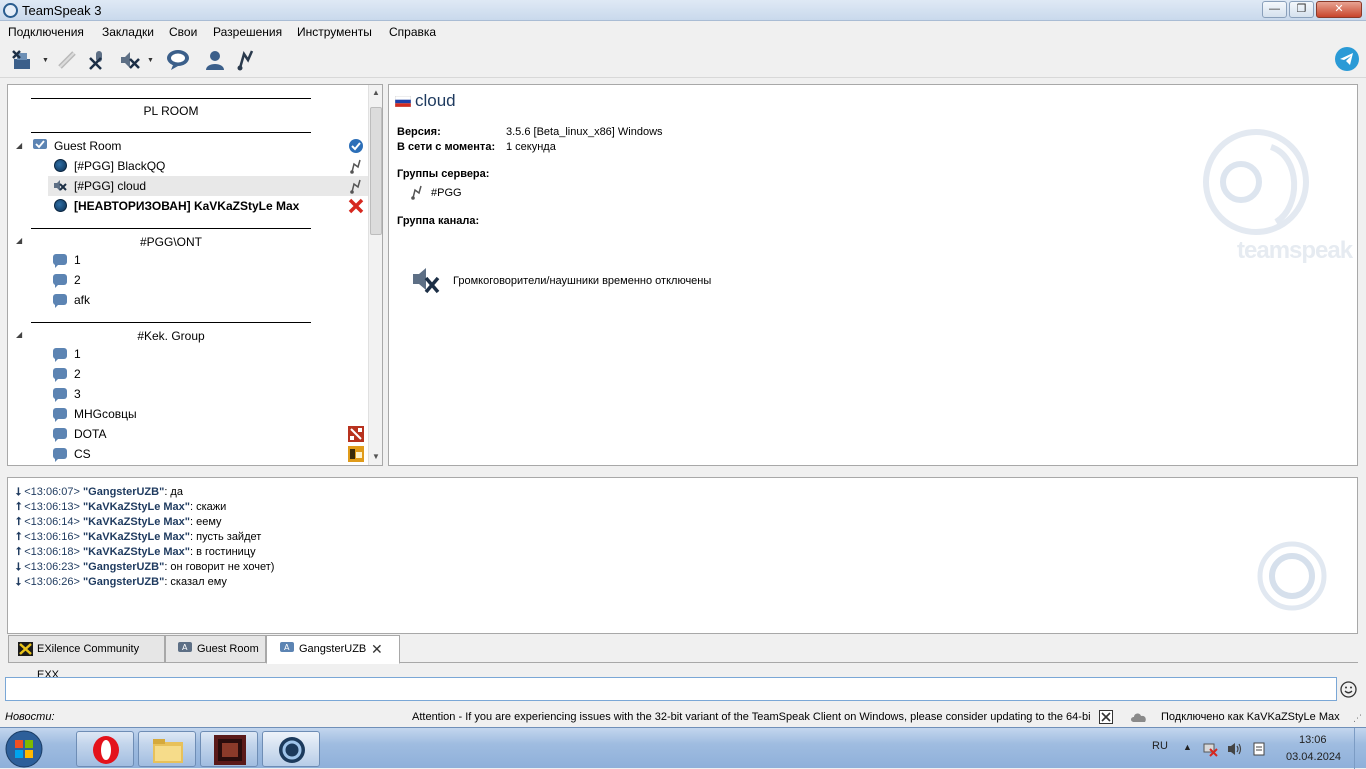 The height and width of the screenshot is (769, 1366). Describe the element at coordinates (1187, 747) in the screenshot. I see `show-hidden-icons-icon: ▲` at that location.